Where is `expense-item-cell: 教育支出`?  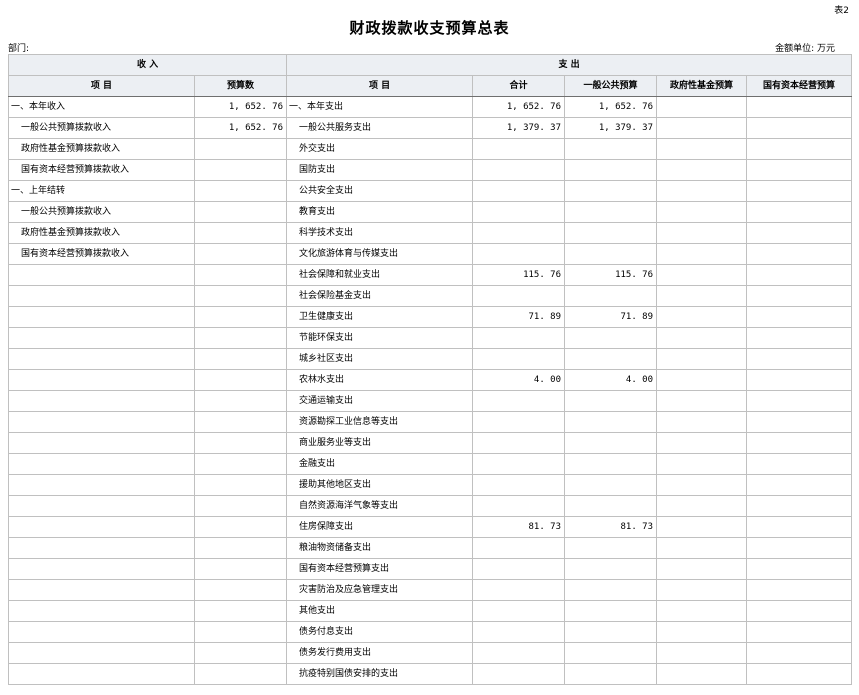
expense-item-cell: 教育支出 is located at coordinates (380, 212).